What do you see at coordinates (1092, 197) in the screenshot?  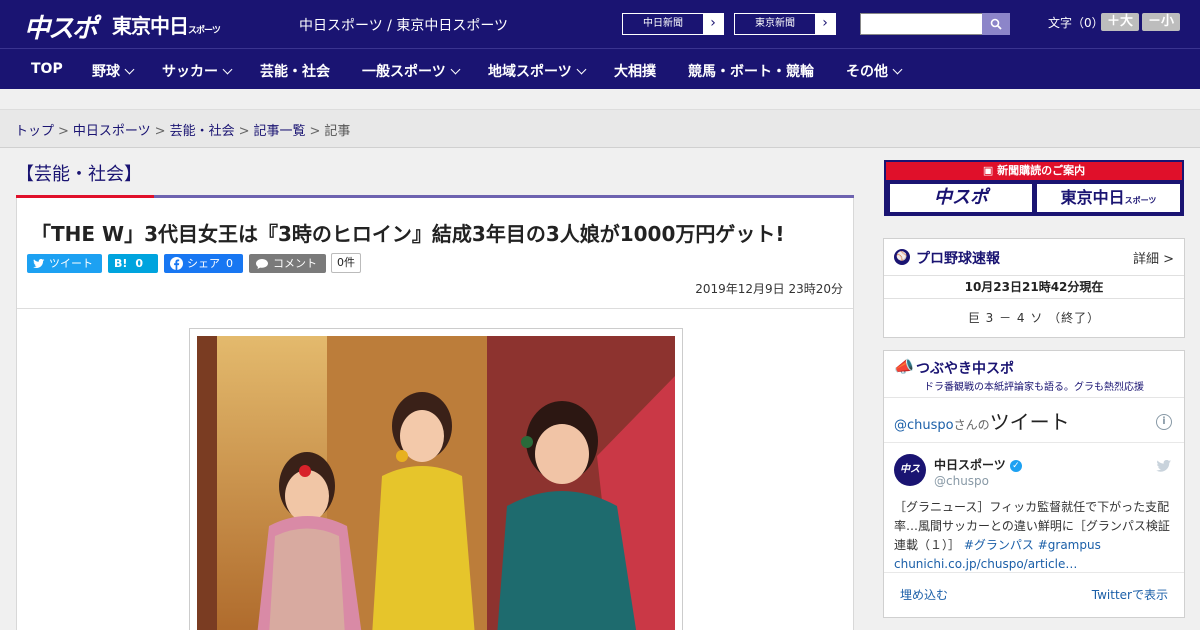 I see `promo-tokyo-text: 東京中日` at bounding box center [1092, 197].